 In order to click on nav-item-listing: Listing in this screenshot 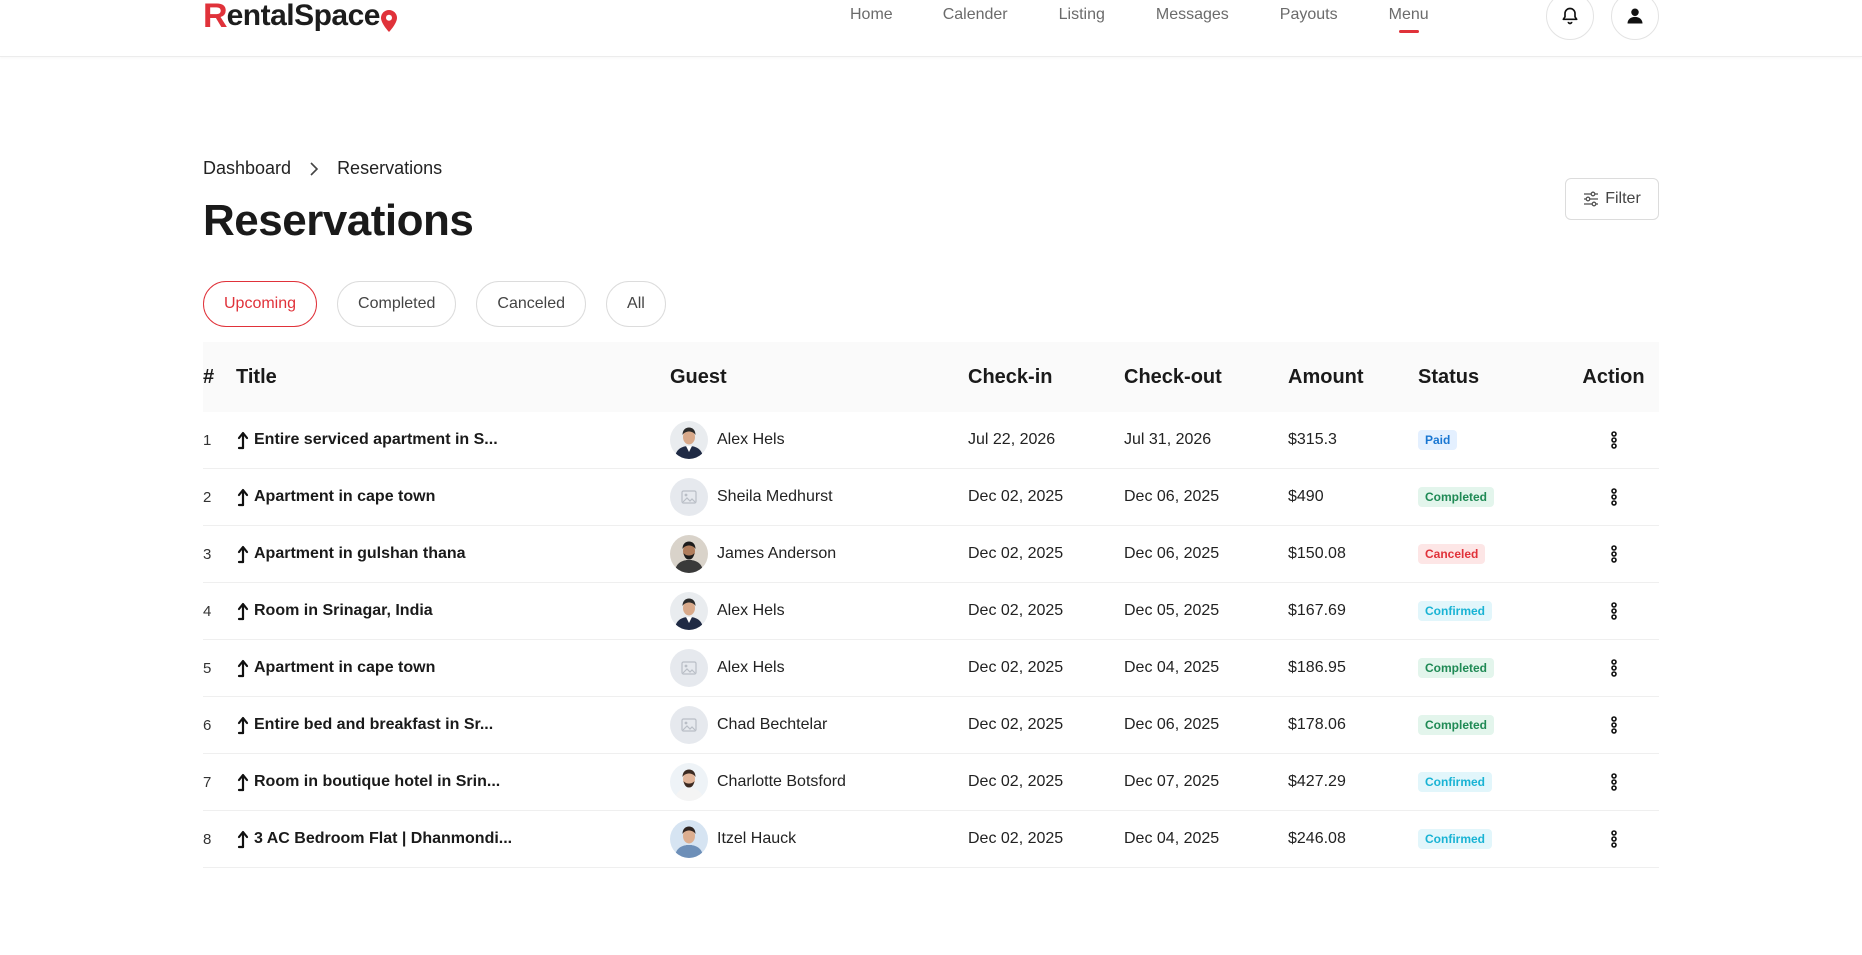, I will do `click(1082, 15)`.